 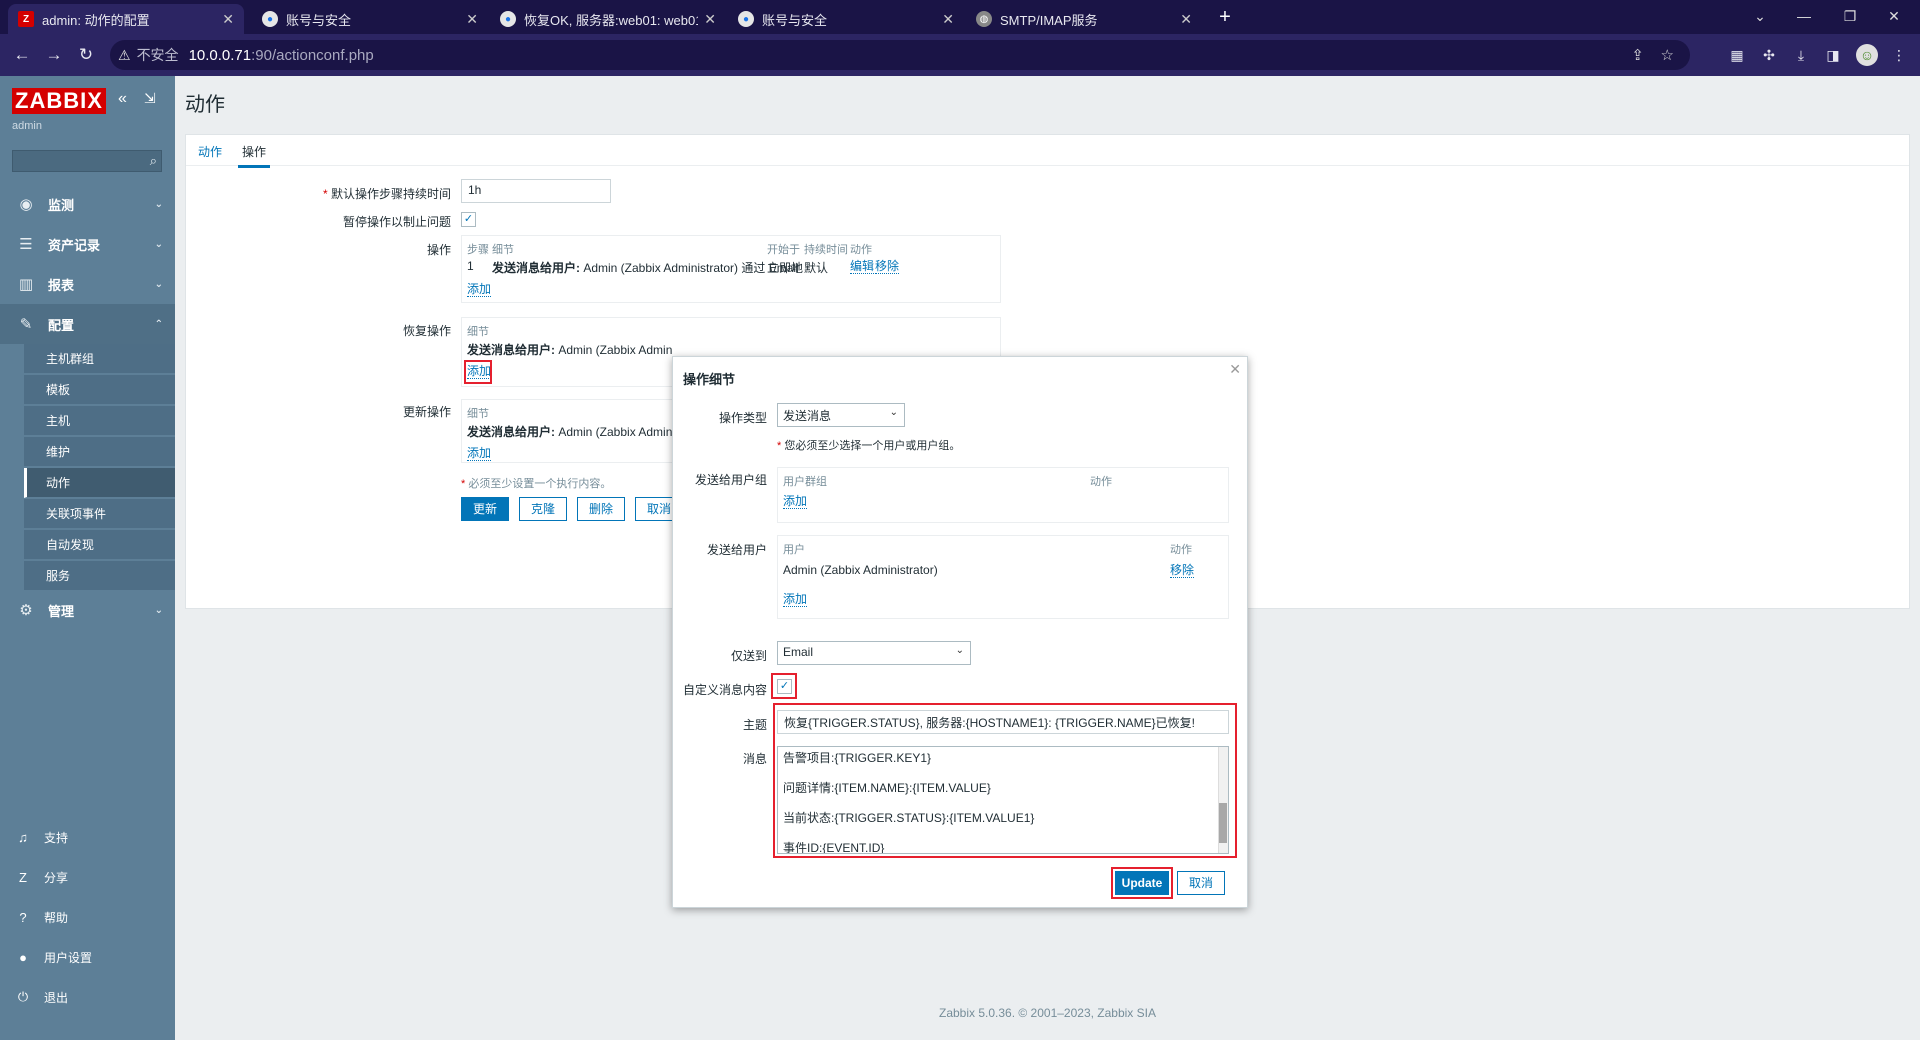 I want to click on reload-icon: ↻, so click(x=86, y=55).